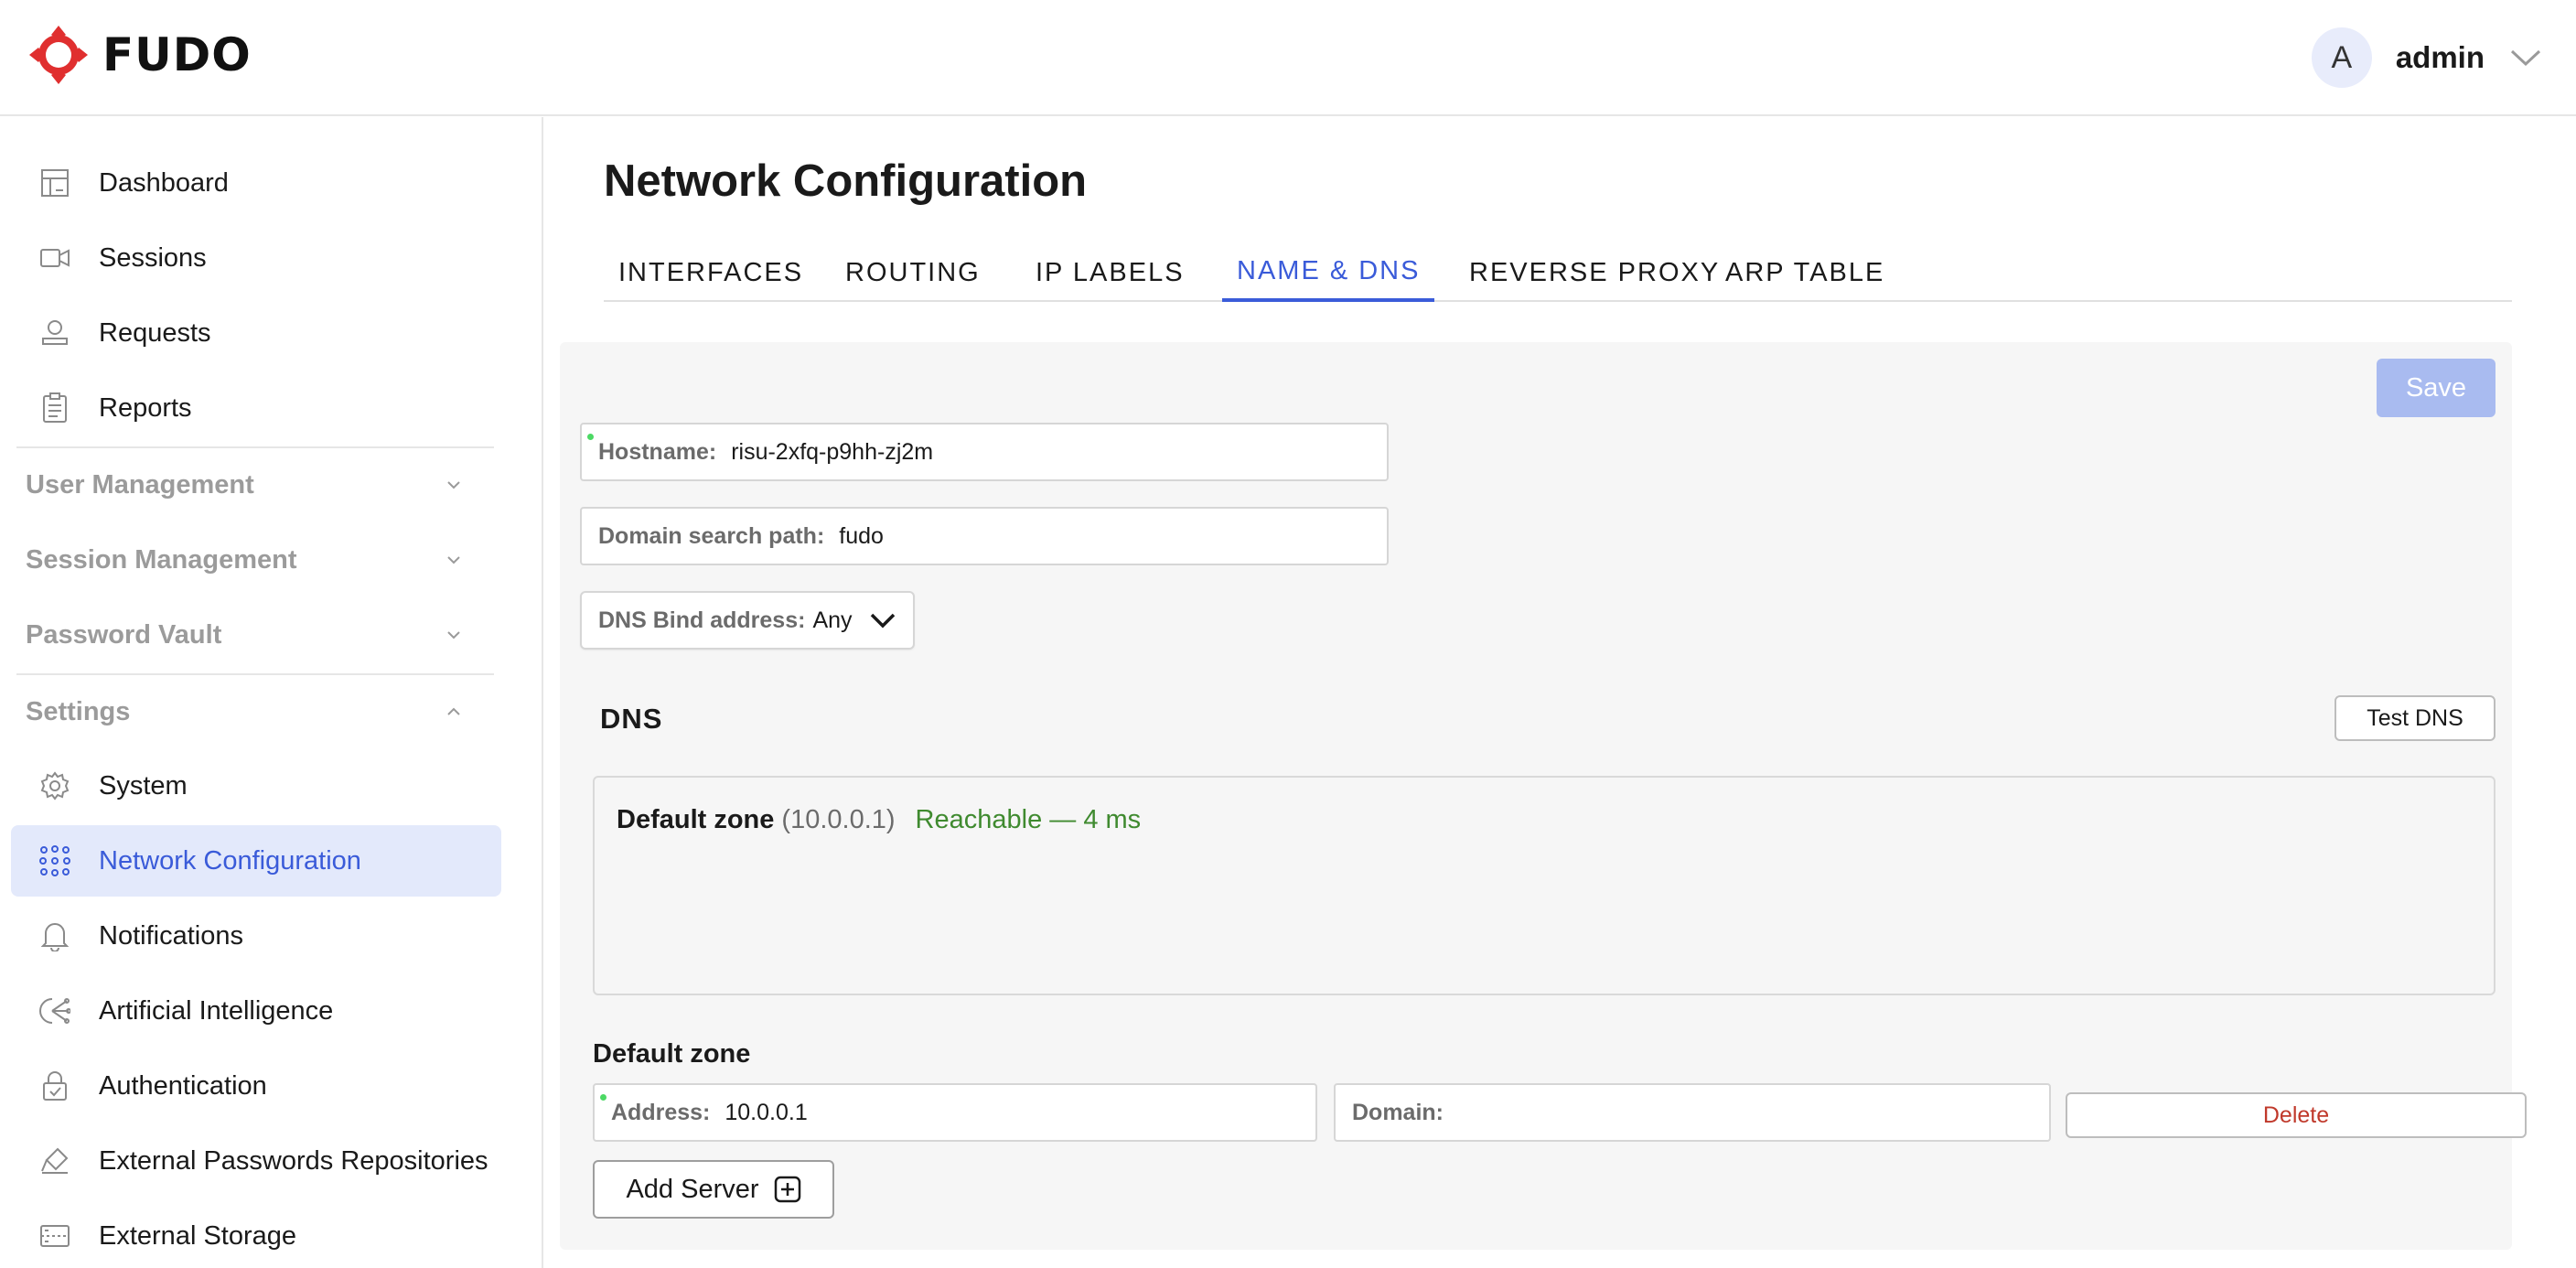  I want to click on plus-square-icon, so click(787, 1190).